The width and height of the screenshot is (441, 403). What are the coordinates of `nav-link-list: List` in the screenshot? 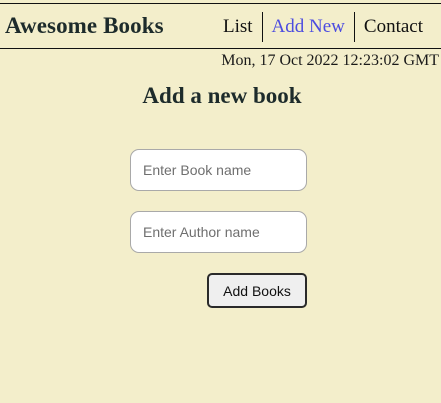 It's located at (242, 27).